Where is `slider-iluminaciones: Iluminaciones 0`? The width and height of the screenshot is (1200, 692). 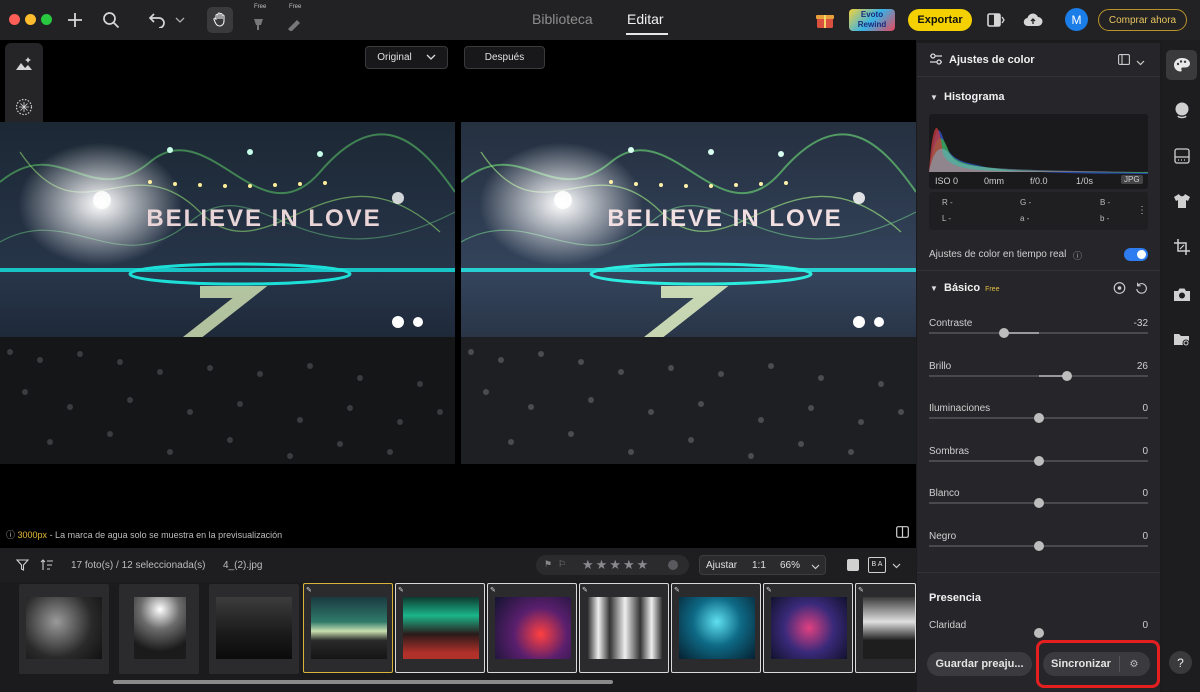
slider-iluminaciones: Iluminaciones 0 is located at coordinates (1038, 423).